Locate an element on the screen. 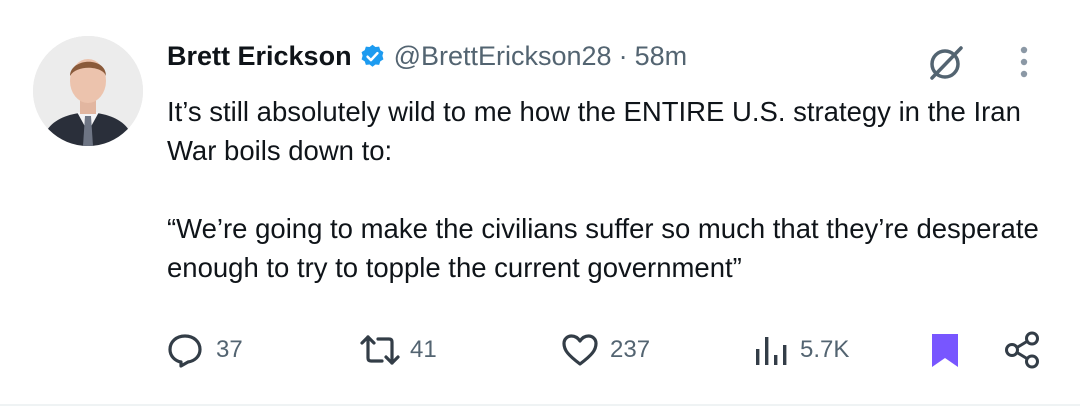 The image size is (1080, 409). avatar-photo is located at coordinates (88, 91).